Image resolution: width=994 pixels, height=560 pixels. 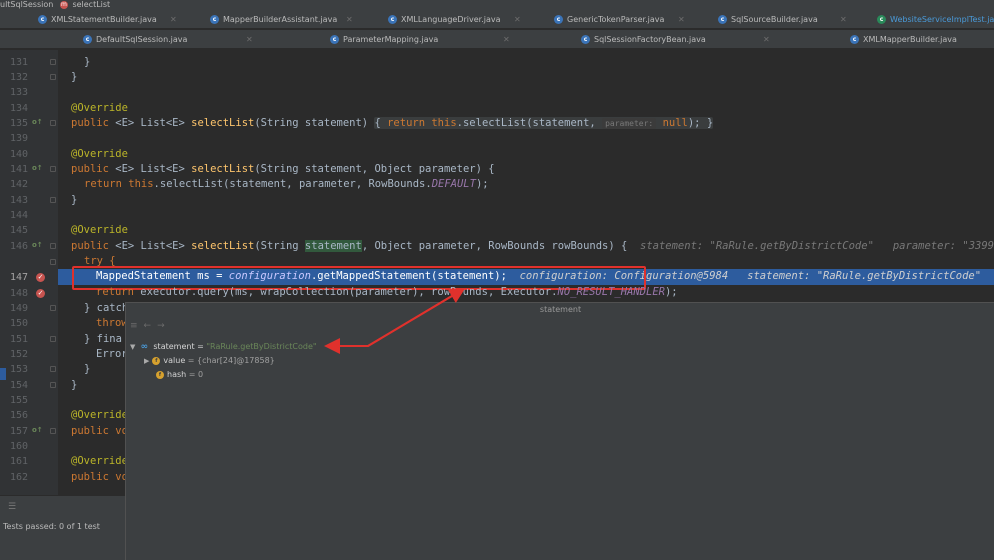 What do you see at coordinates (51, 526) in the screenshot?
I see `tests-status: Tests passed: 0 of 1 test` at bounding box center [51, 526].